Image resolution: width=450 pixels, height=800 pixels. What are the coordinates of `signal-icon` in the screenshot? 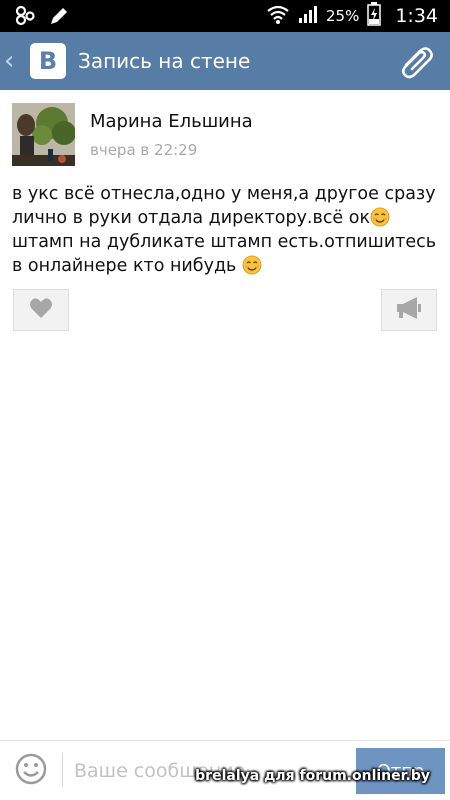 It's located at (308, 16).